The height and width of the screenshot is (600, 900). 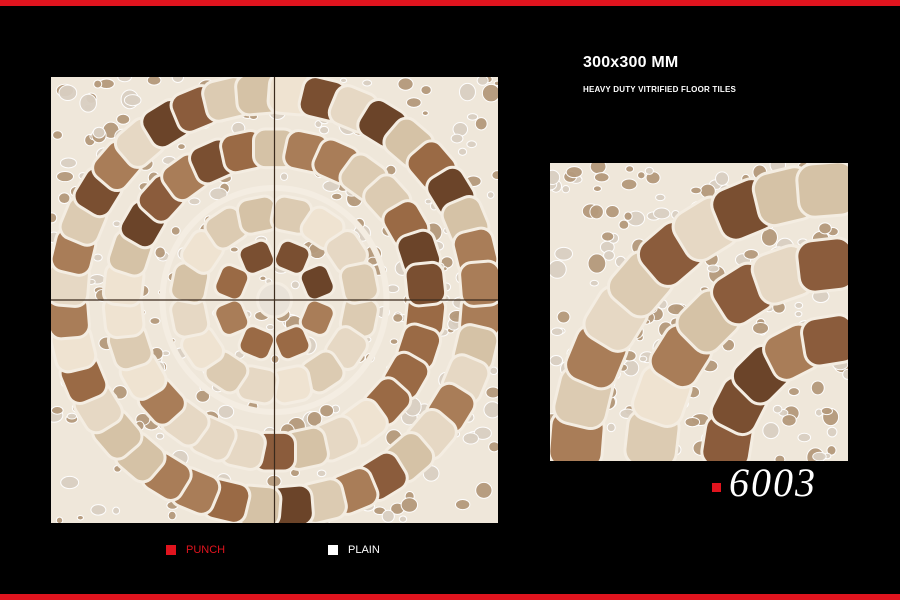 I want to click on product-code-marker, so click(x=716, y=487).